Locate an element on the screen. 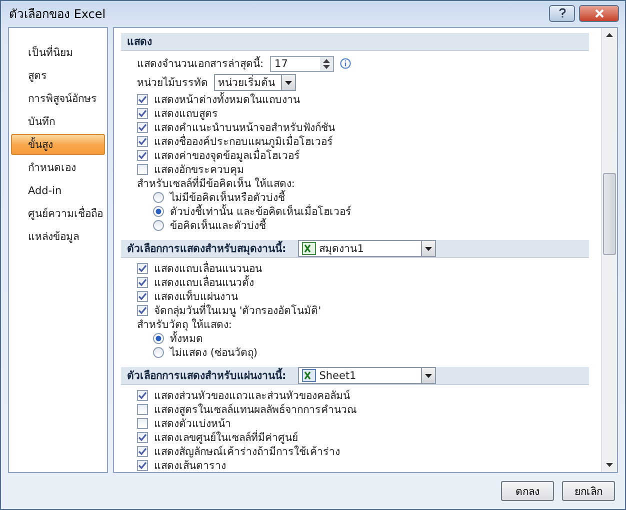 This screenshot has height=510, width=626. checkbox-label: แสดงสูตรในเซลล์แทนผลลัพธ์จากการคำนวณ is located at coordinates (255, 410).